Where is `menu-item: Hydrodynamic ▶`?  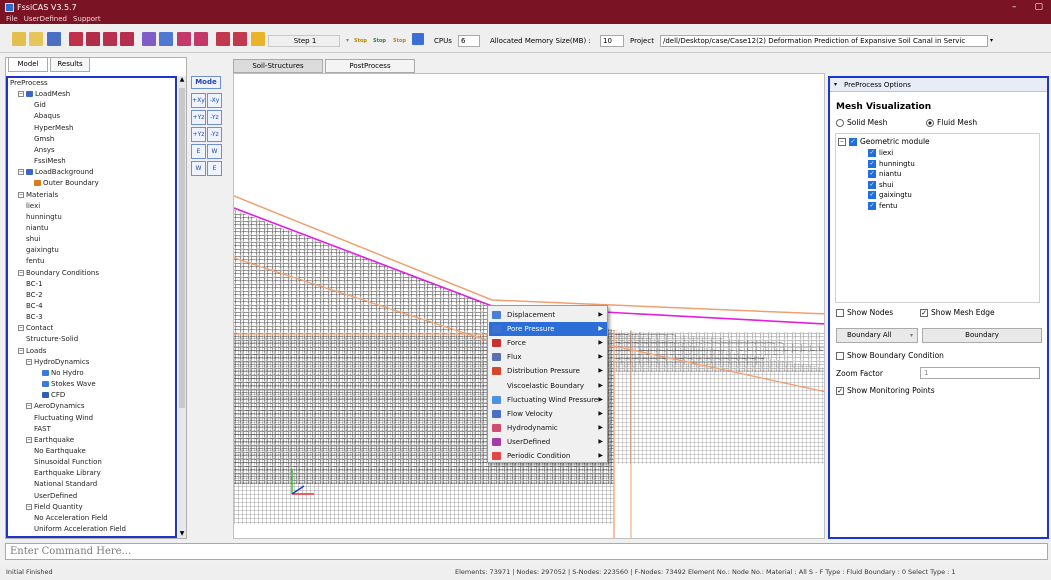 menu-item: Hydrodynamic ▶ is located at coordinates (548, 428).